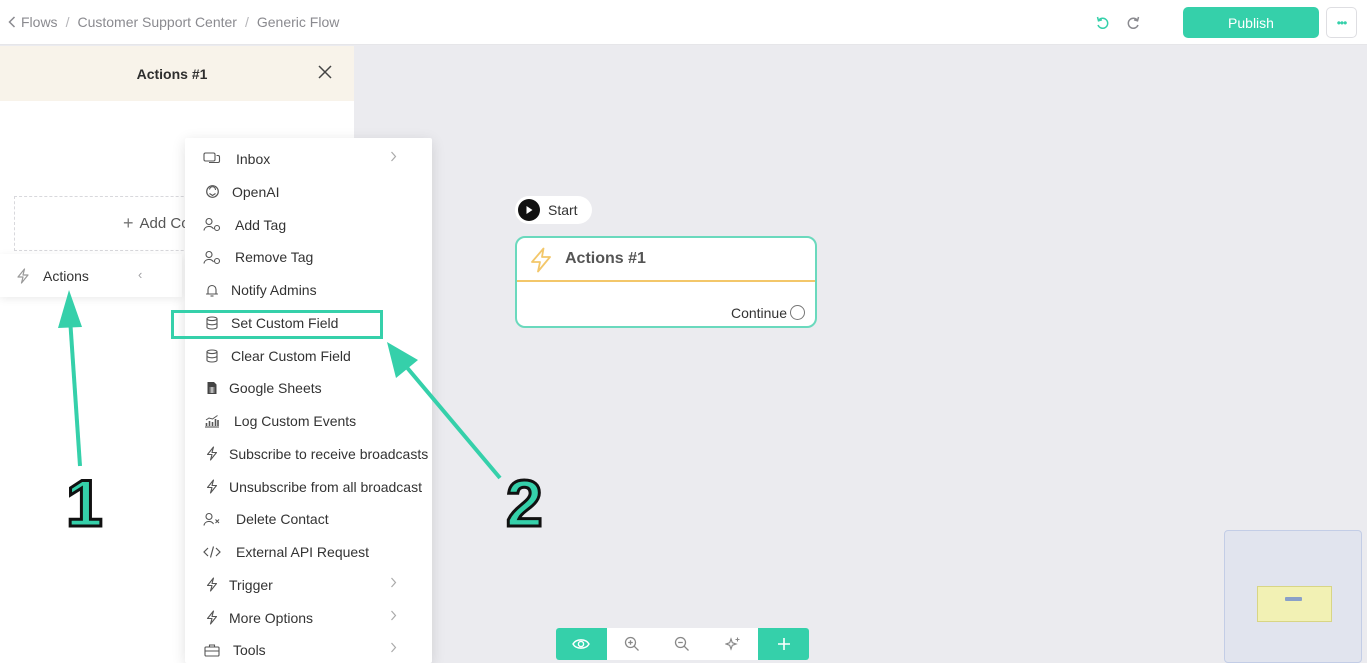 The height and width of the screenshot is (663, 1367). I want to click on redo-icon, so click(1133, 22).